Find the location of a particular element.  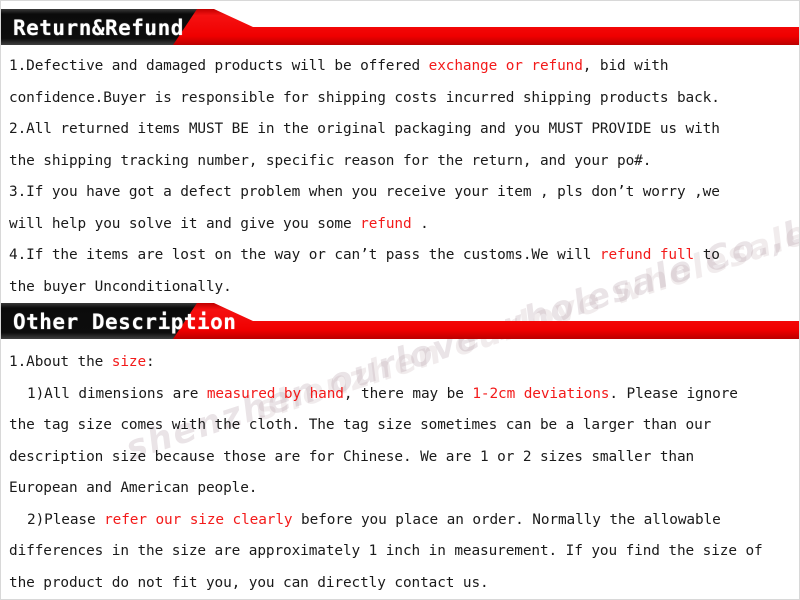

text-run: , bid with is located at coordinates (625, 66).